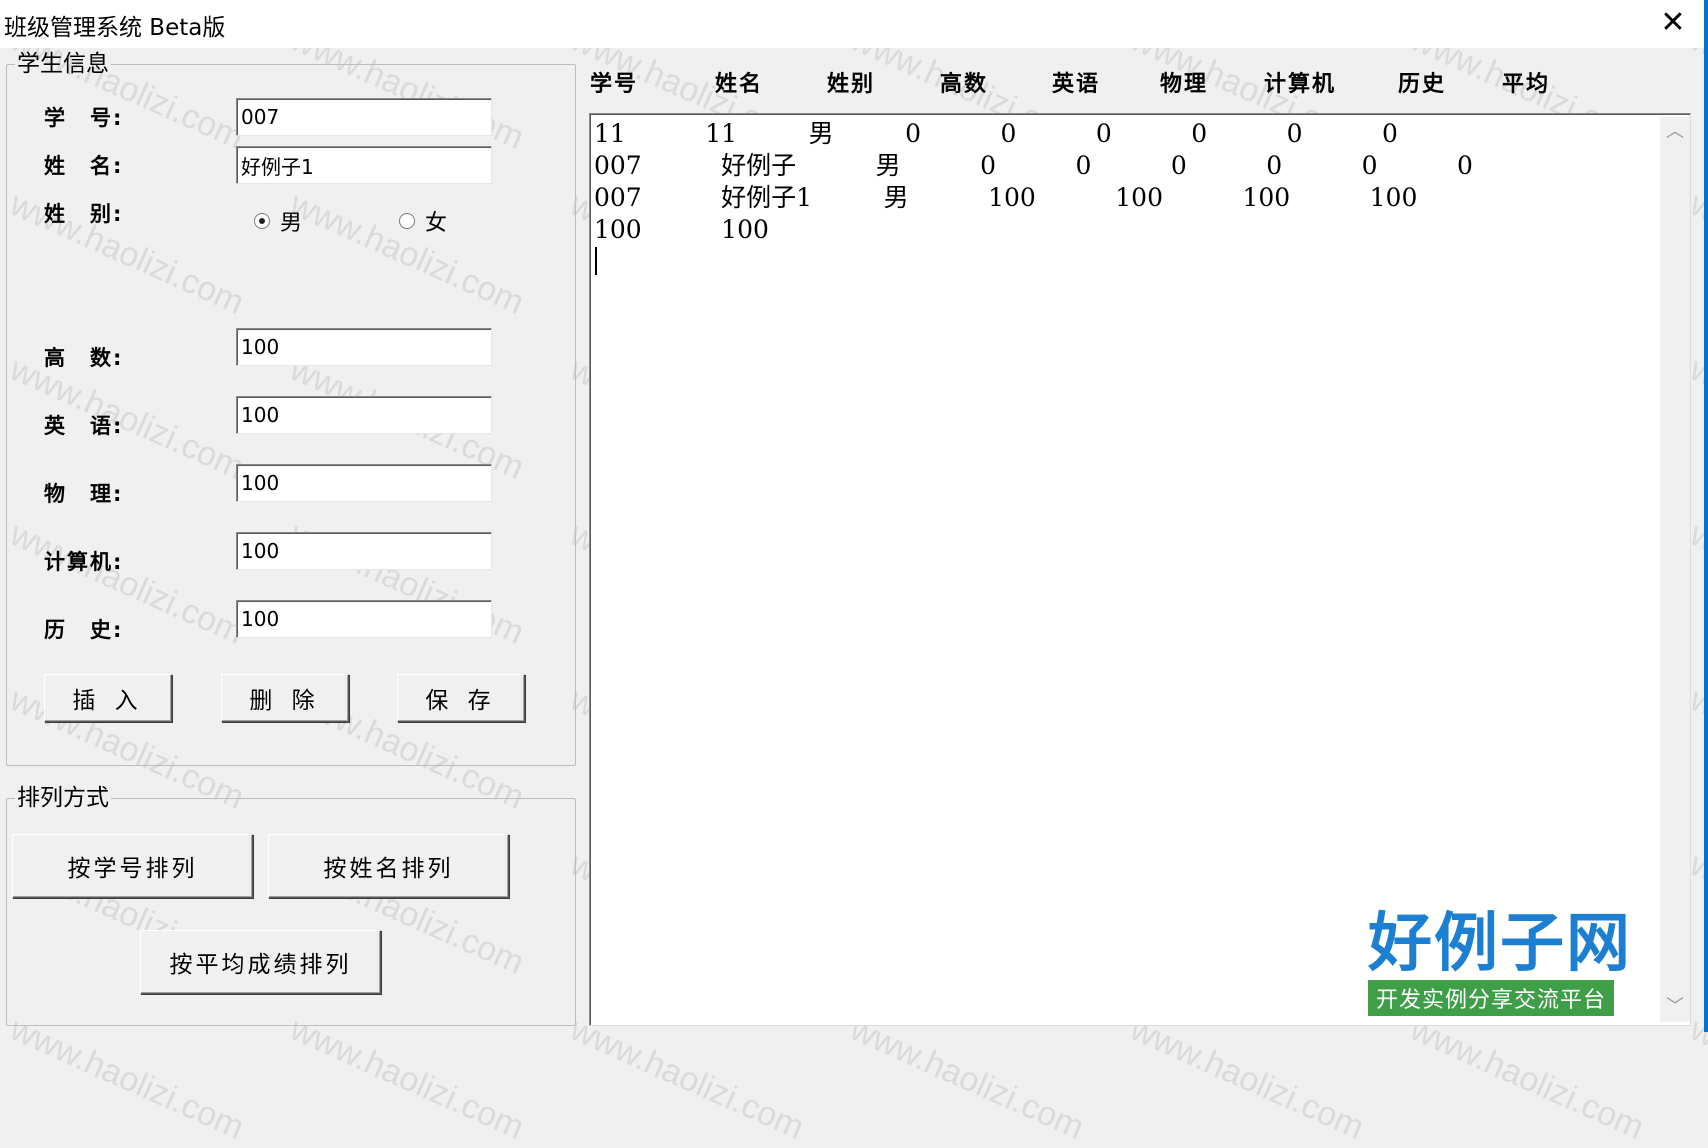  I want to click on sort-by-average-button: 按平均成绩排列, so click(260, 962).